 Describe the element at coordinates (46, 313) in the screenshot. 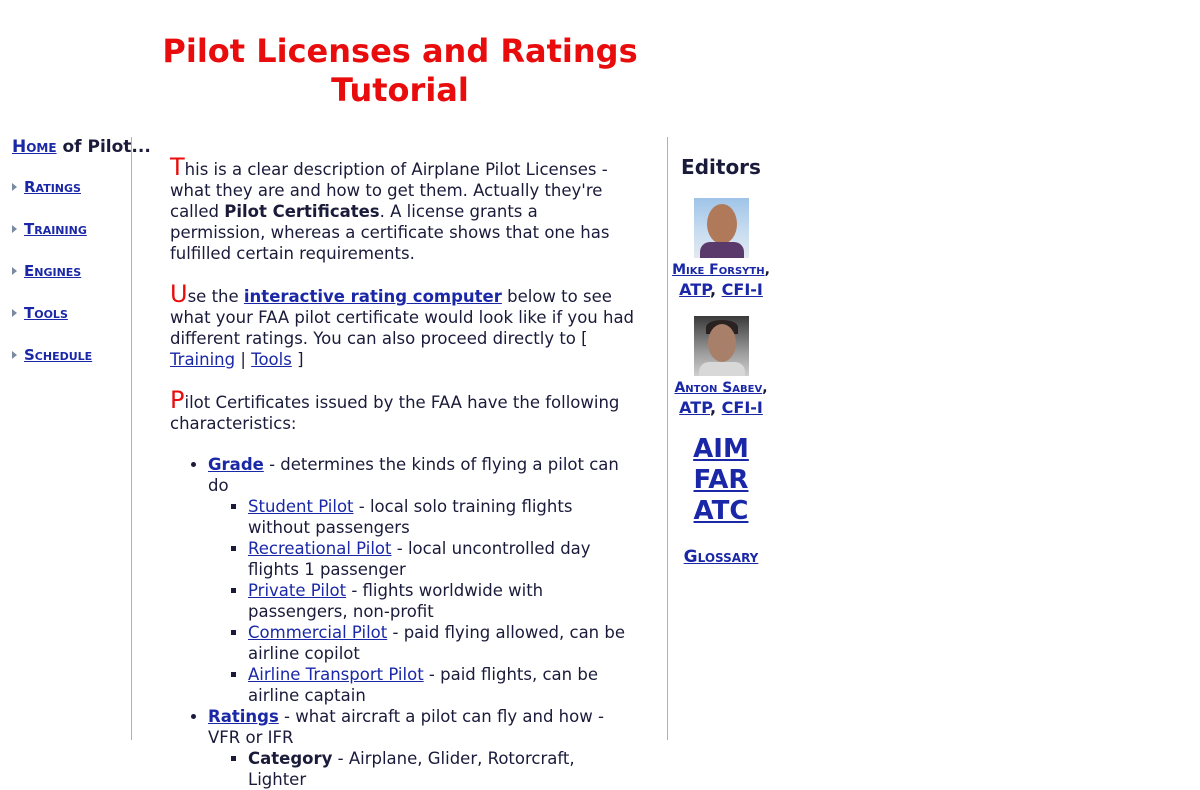

I see `nav-link-tools: Tools` at that location.